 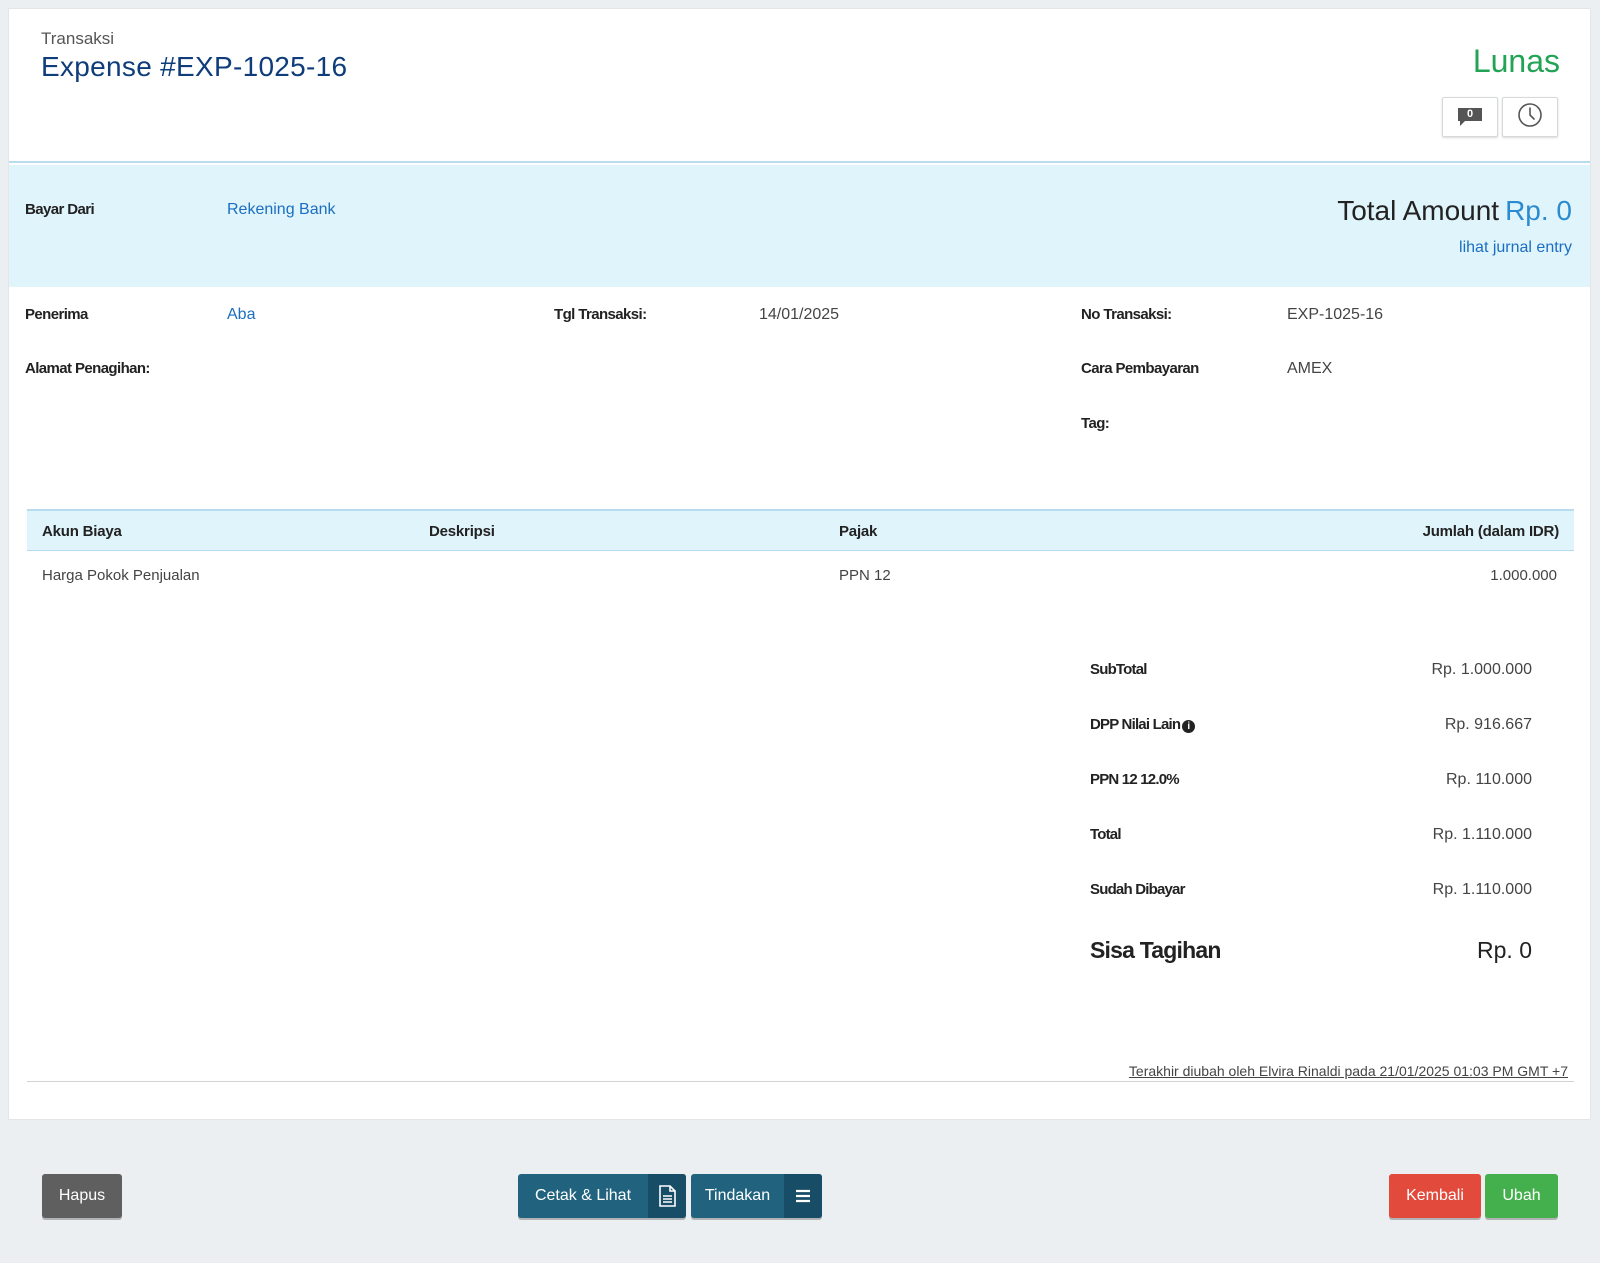 What do you see at coordinates (56, 314) in the screenshot?
I see `penerima-label: Penerima` at bounding box center [56, 314].